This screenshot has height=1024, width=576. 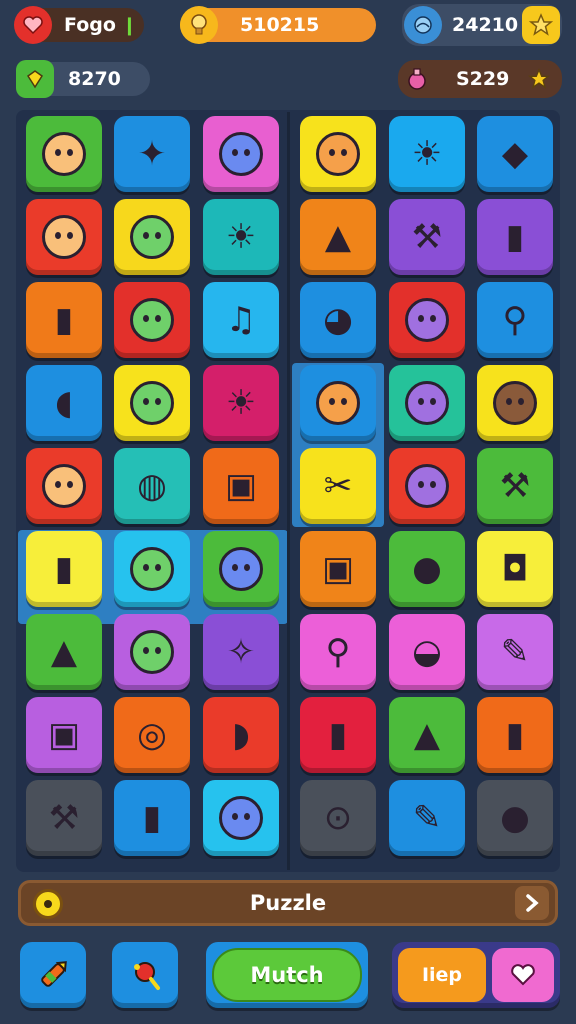 I want to click on music-note-icon: ♫, so click(x=241, y=320).